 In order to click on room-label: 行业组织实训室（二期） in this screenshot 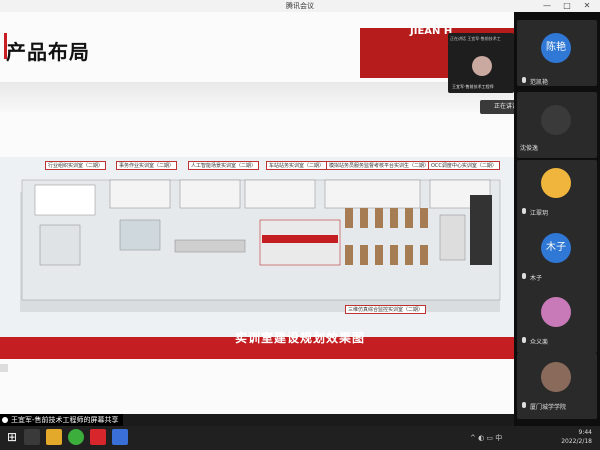, I will do `click(76, 165)`.